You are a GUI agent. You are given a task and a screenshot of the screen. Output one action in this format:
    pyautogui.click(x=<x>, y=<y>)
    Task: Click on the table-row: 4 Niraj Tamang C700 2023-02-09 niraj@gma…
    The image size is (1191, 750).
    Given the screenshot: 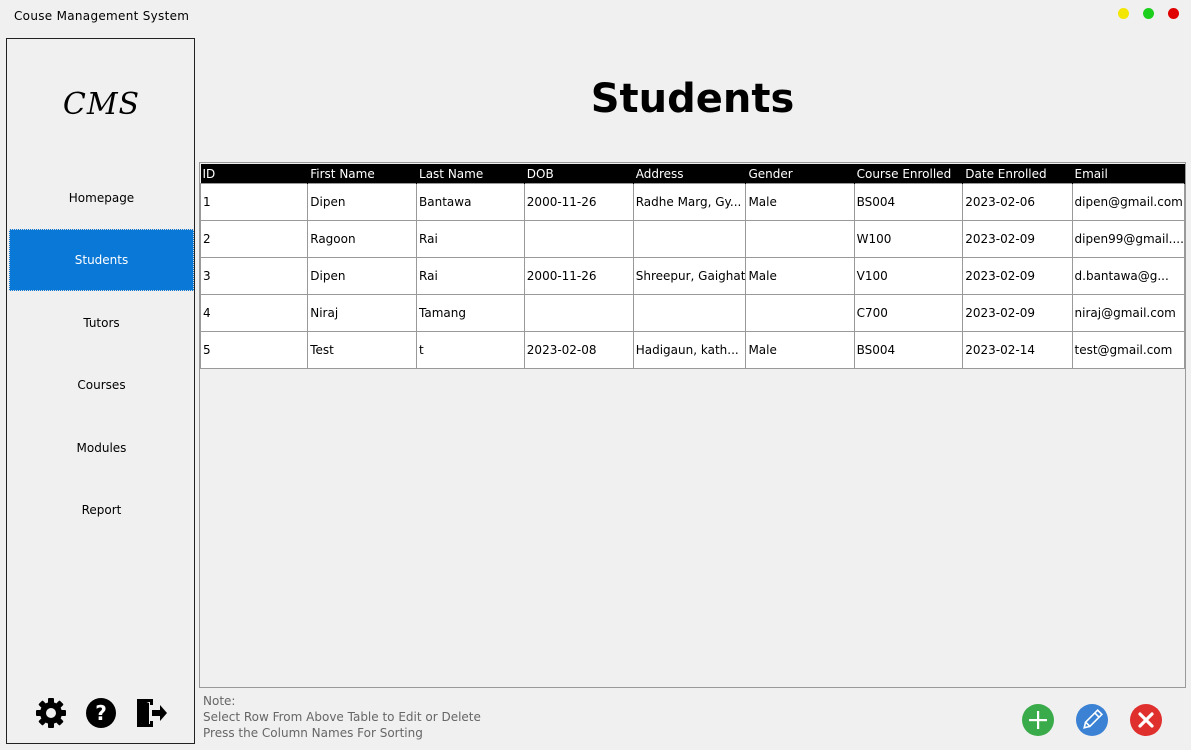 What is the action you would take?
    pyautogui.click(x=692, y=313)
    